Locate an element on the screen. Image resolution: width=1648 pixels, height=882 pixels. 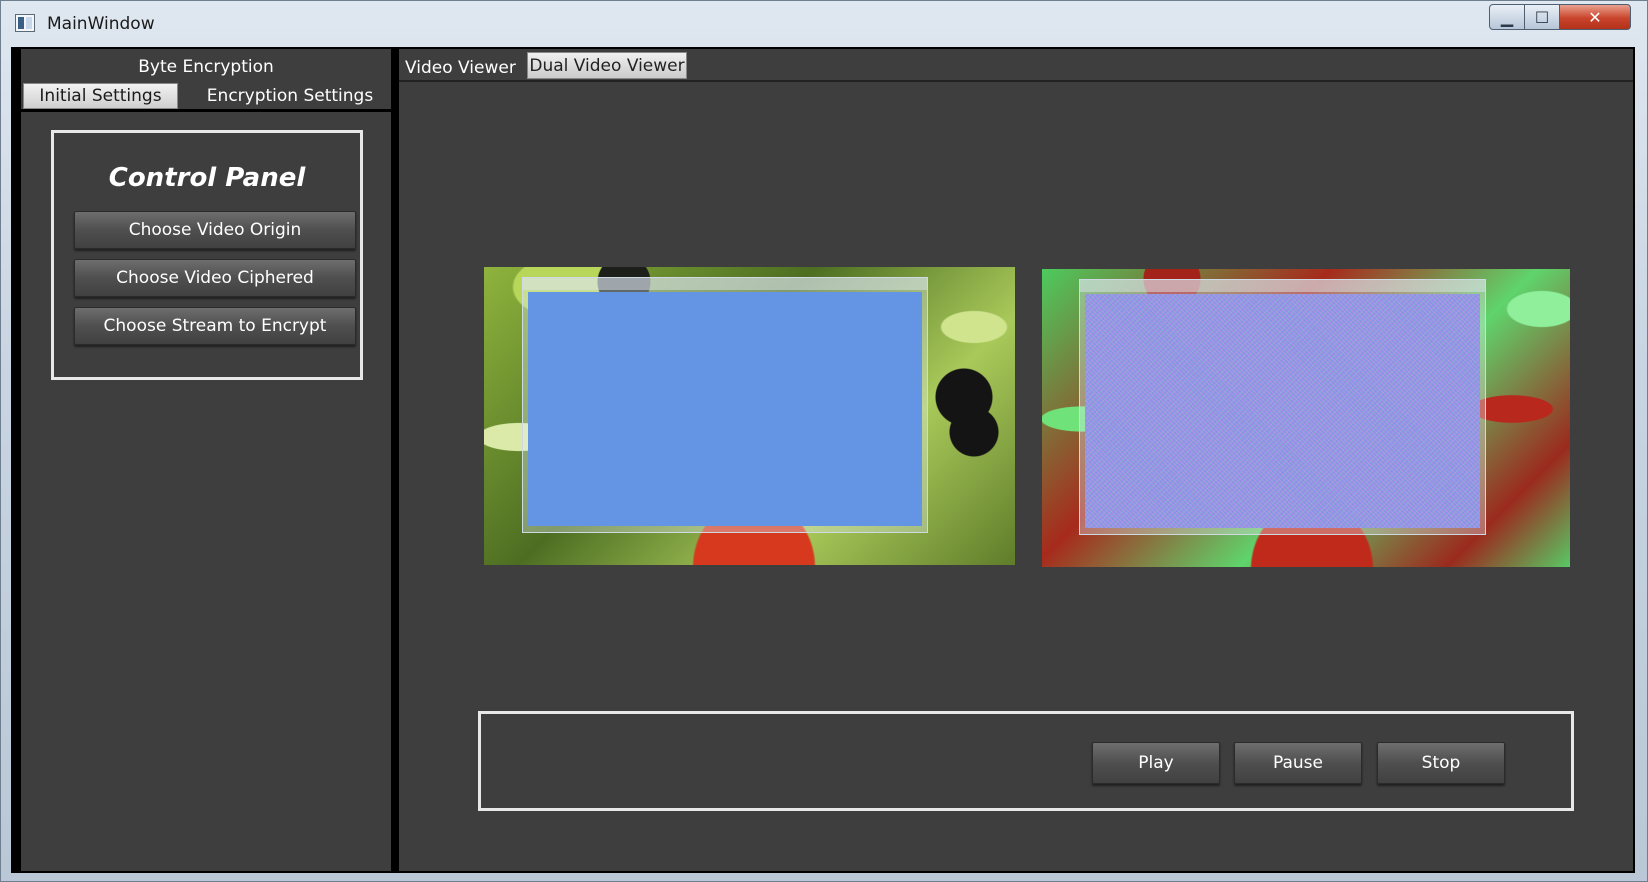
left-panel-header: Byte Encryption is located at coordinates (206, 67).